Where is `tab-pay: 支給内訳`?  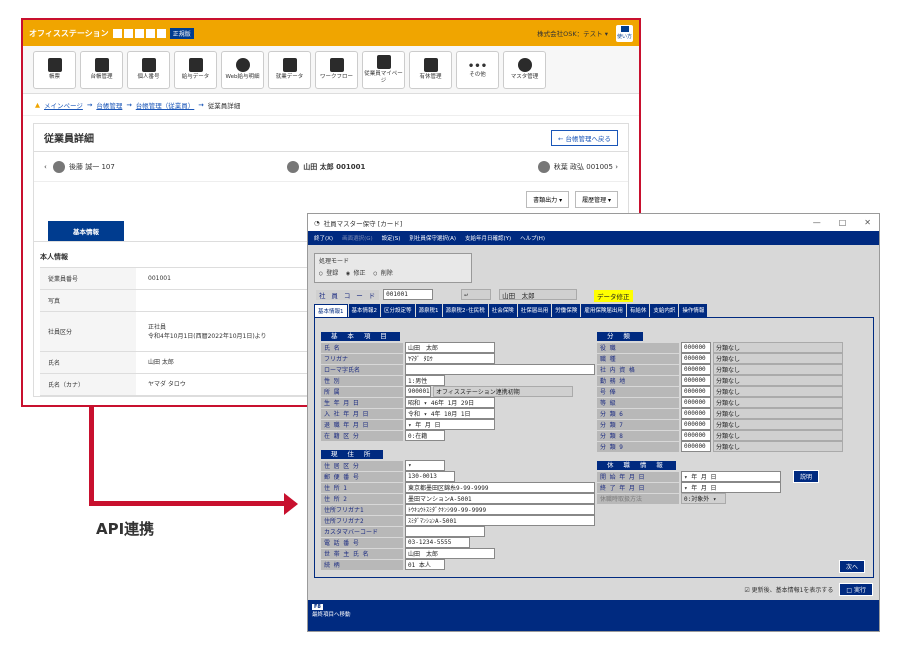 tab-pay: 支給内訳 is located at coordinates (664, 310).